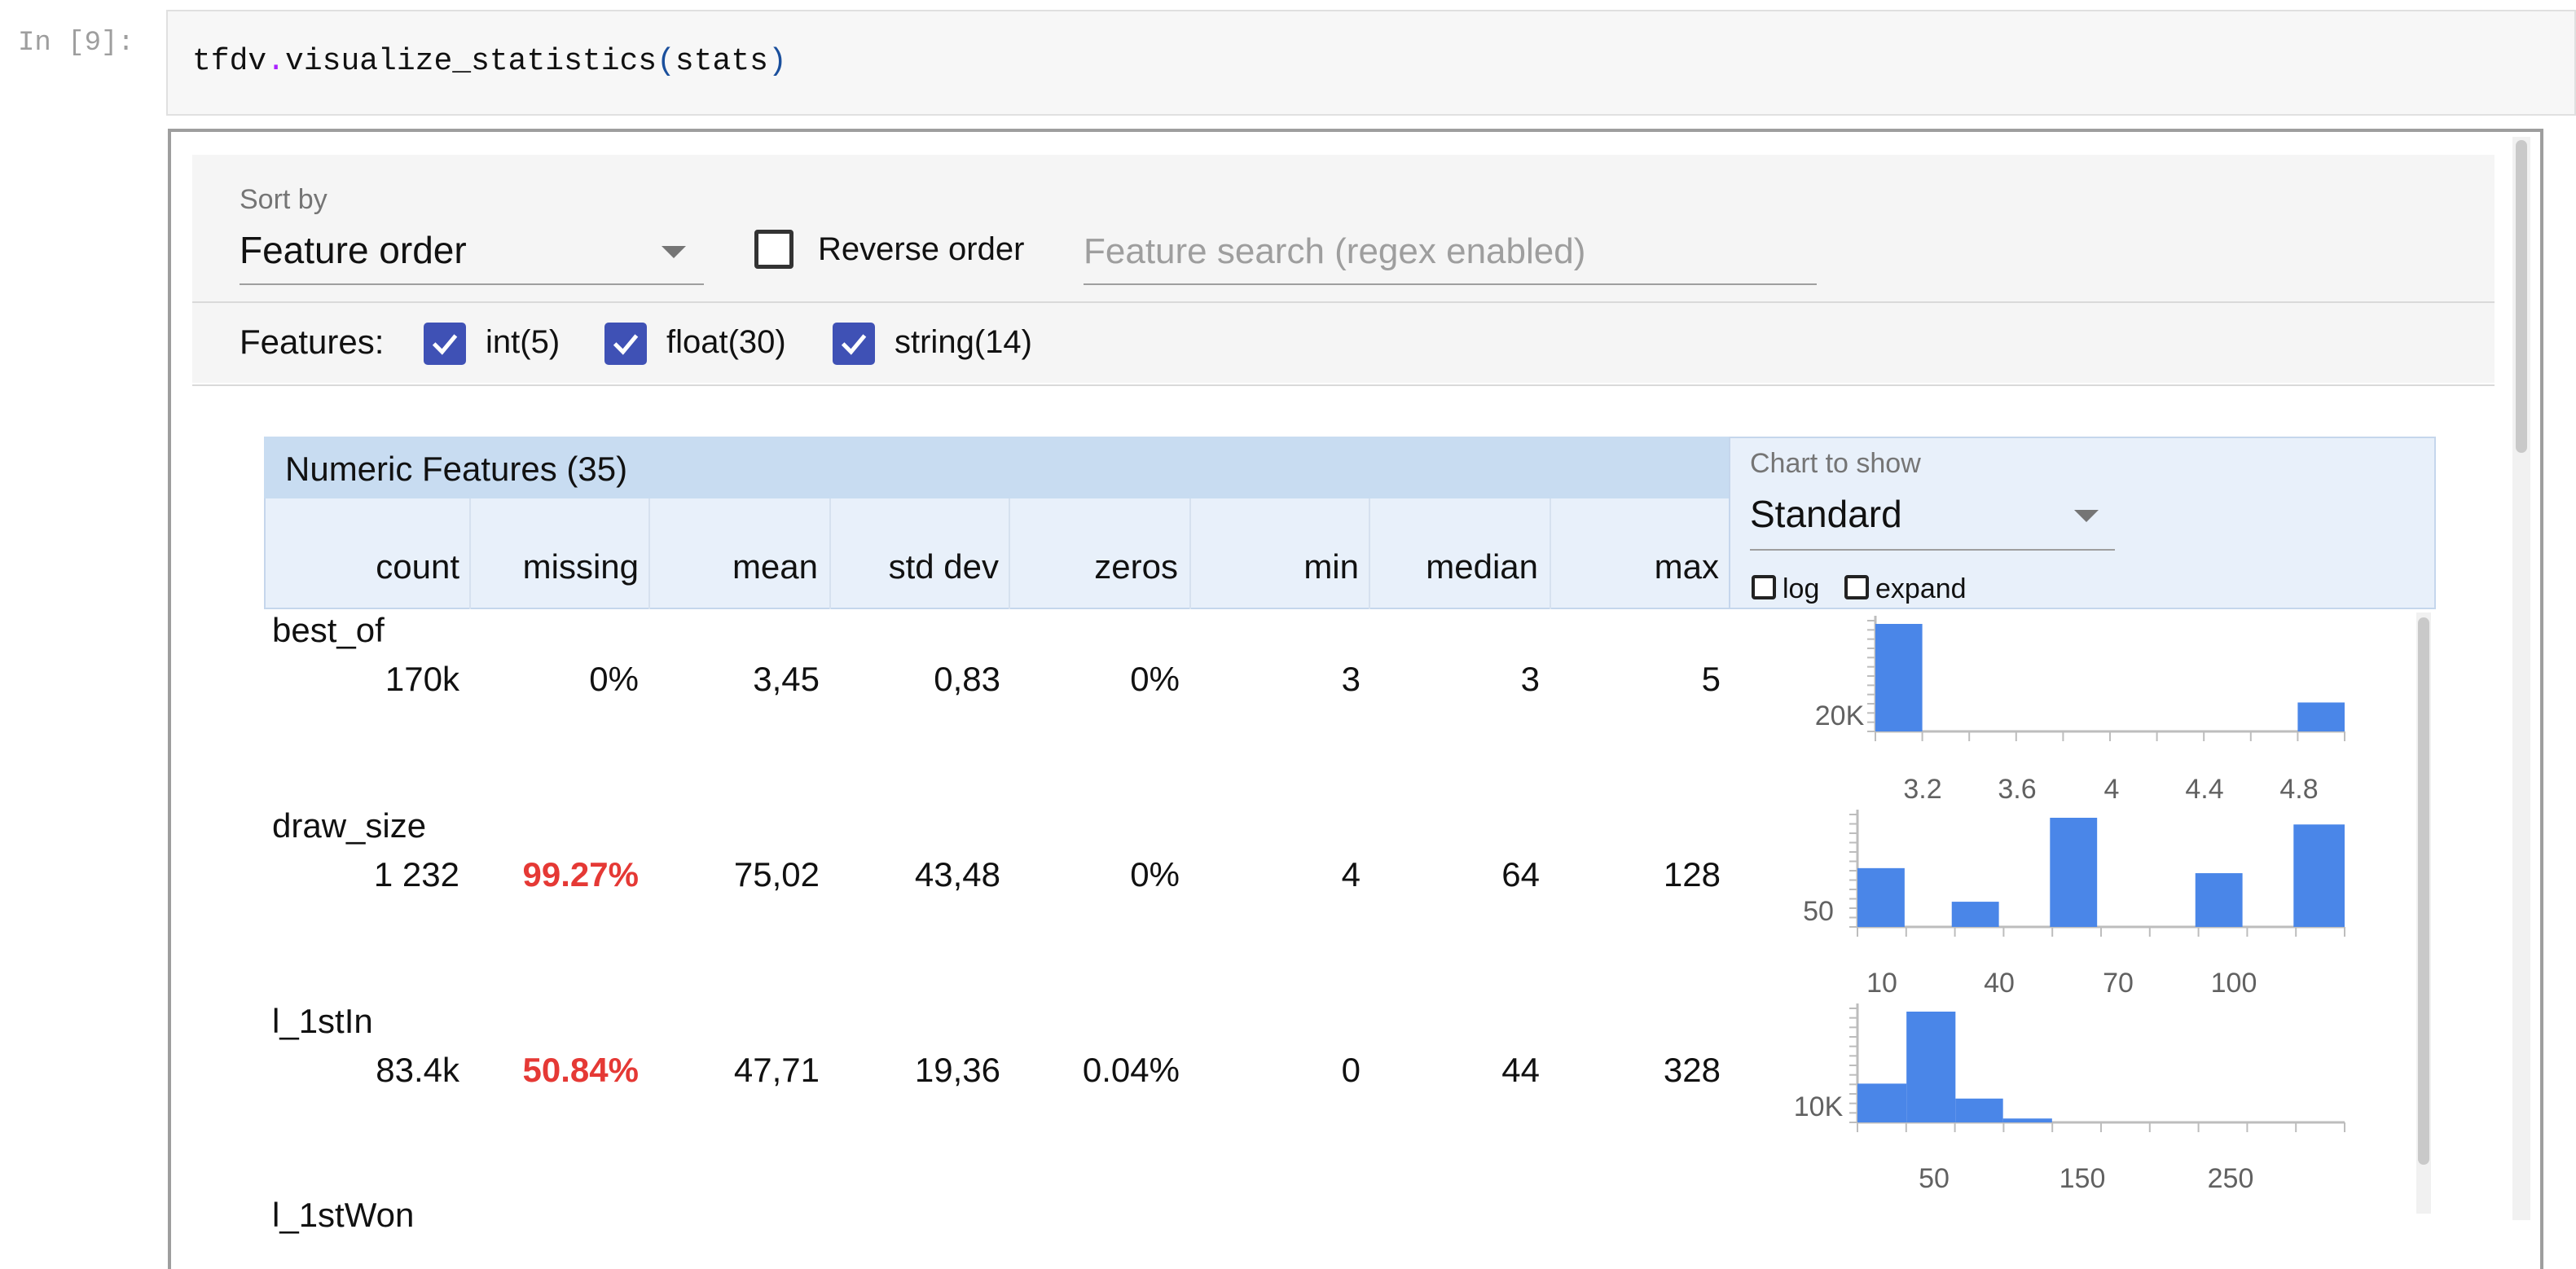 This screenshot has width=2576, height=1269. I want to click on x-tick-label: 4.8, so click(2298, 789).